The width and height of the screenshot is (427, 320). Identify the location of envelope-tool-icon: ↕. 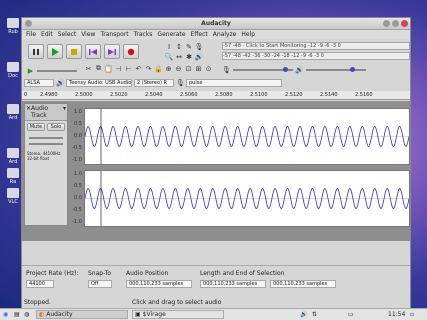
(179, 46).